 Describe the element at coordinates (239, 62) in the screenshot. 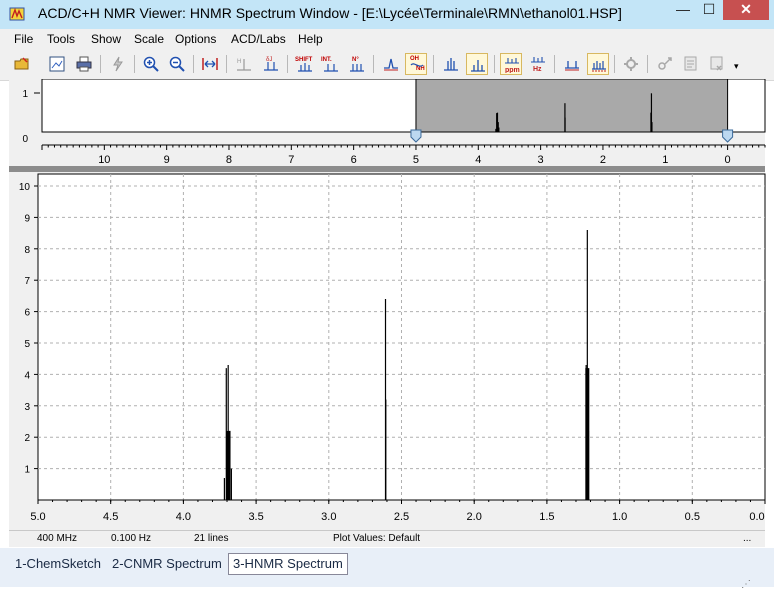

I see `svg-text: H` at that location.